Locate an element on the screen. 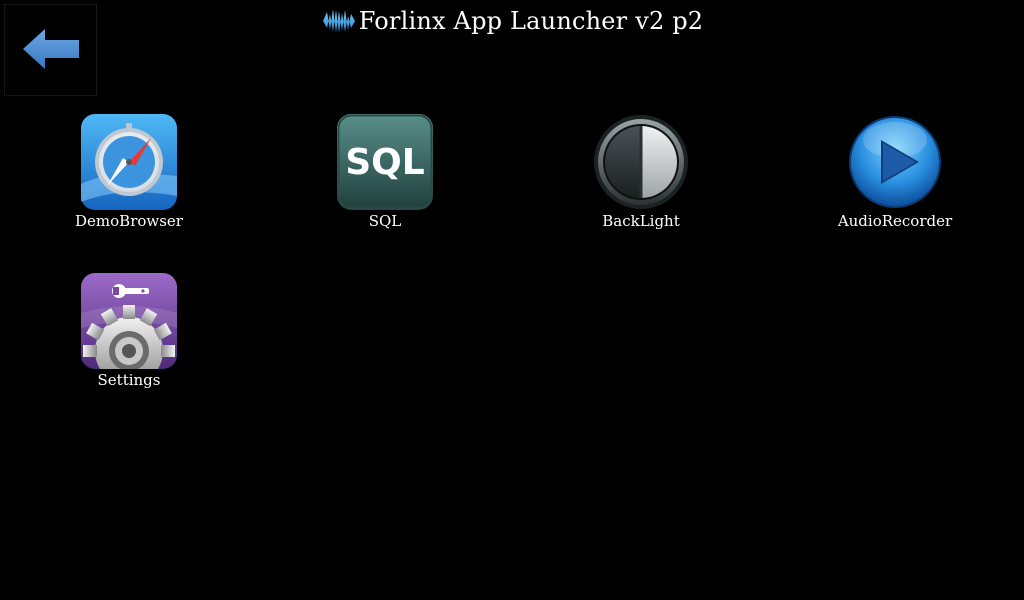  app-label: BackLight is located at coordinates (641, 221).